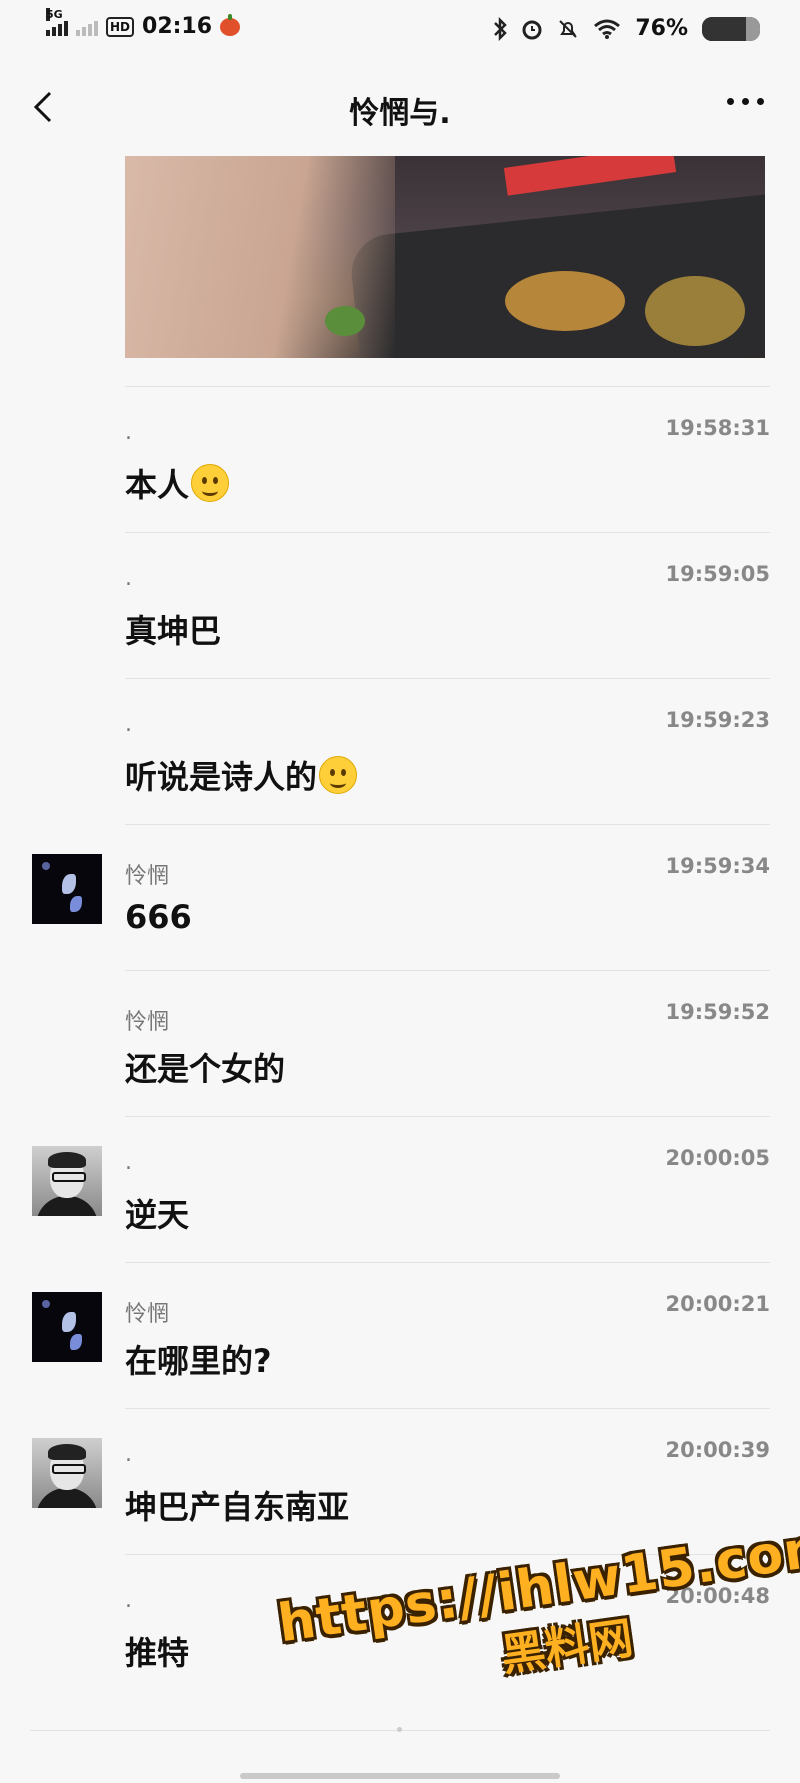 This screenshot has width=800, height=1783. I want to click on message-time: 20:00:21, so click(717, 1304).